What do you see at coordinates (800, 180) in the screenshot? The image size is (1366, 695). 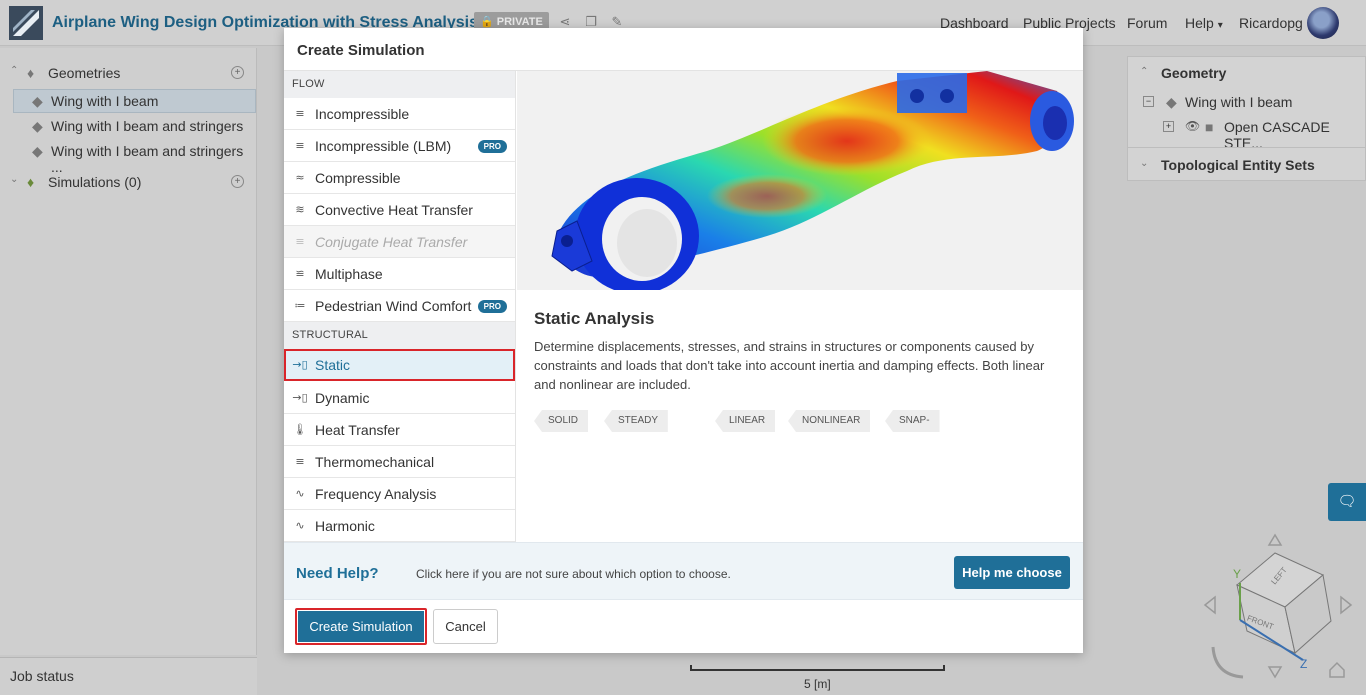 I see `analysis-preview-image` at bounding box center [800, 180].